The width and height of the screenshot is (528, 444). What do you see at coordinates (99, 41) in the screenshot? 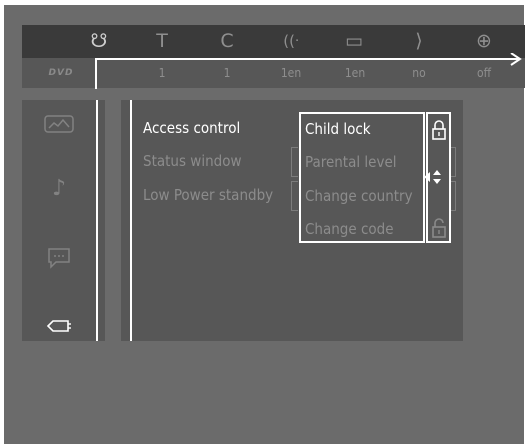
I see `title-icon: ☋` at bounding box center [99, 41].